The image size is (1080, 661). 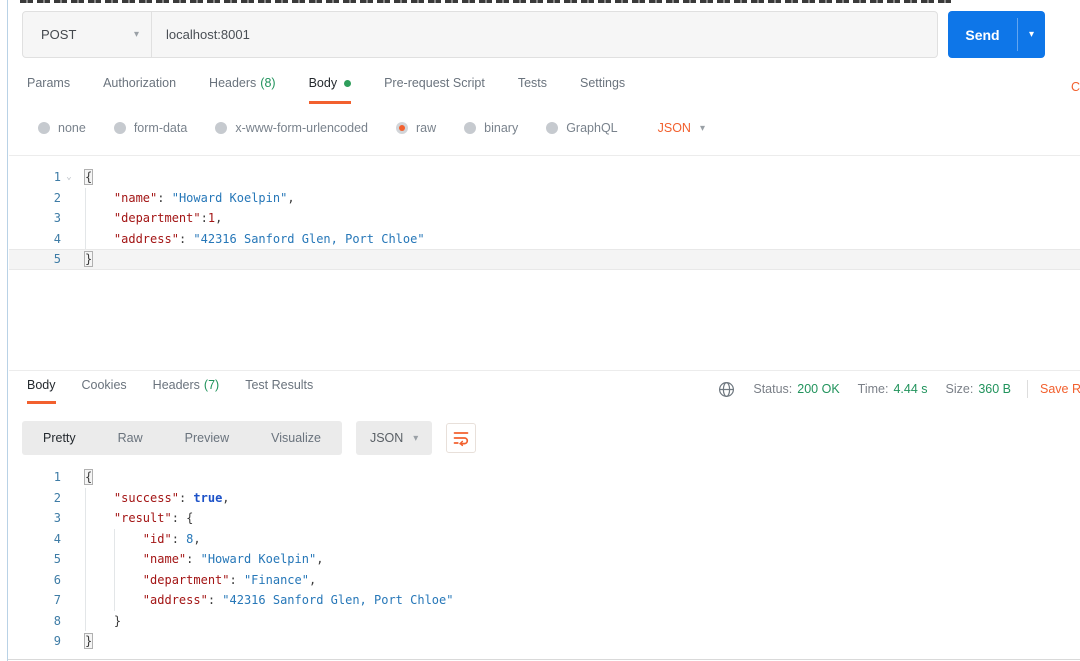 I want to click on line-number: 3, so click(x=57, y=518).